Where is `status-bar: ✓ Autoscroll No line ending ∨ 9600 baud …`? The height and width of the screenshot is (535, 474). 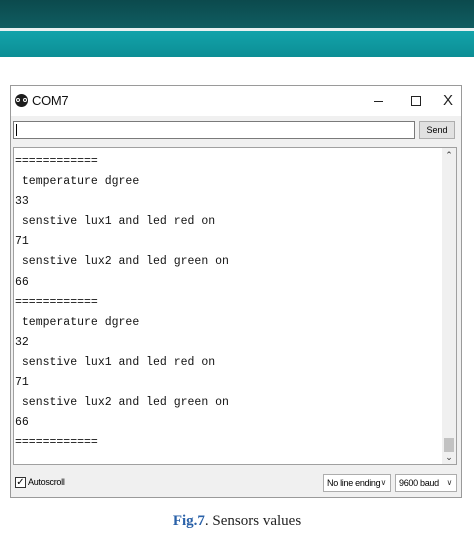 status-bar: ✓ Autoscroll No line ending ∨ 9600 baud … is located at coordinates (236, 484).